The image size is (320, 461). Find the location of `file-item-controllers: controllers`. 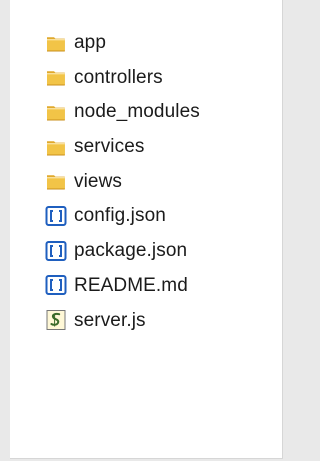

file-item-controllers: controllers is located at coordinates (159, 77).